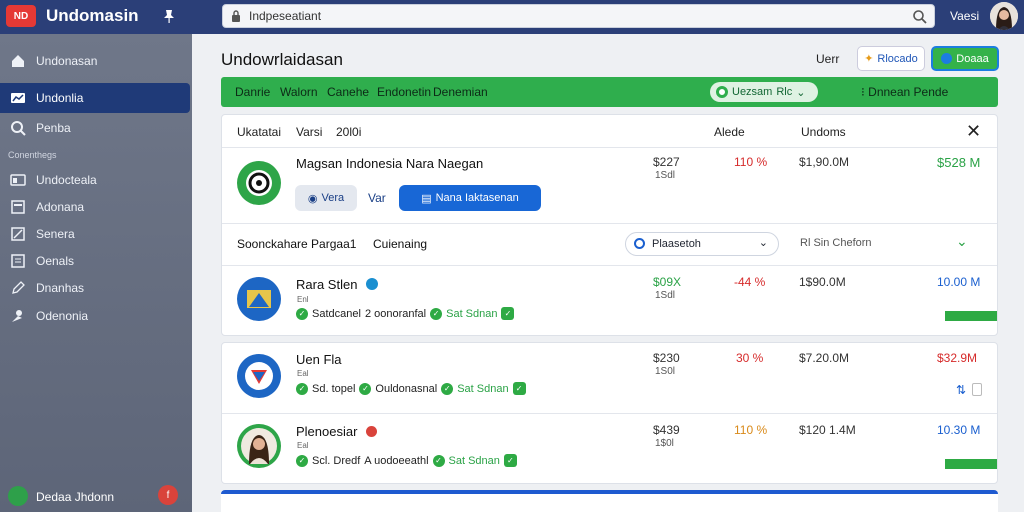 This screenshot has height=512, width=1024. Describe the element at coordinates (863, 92) in the screenshot. I see `filter-icon: ⁝` at that location.